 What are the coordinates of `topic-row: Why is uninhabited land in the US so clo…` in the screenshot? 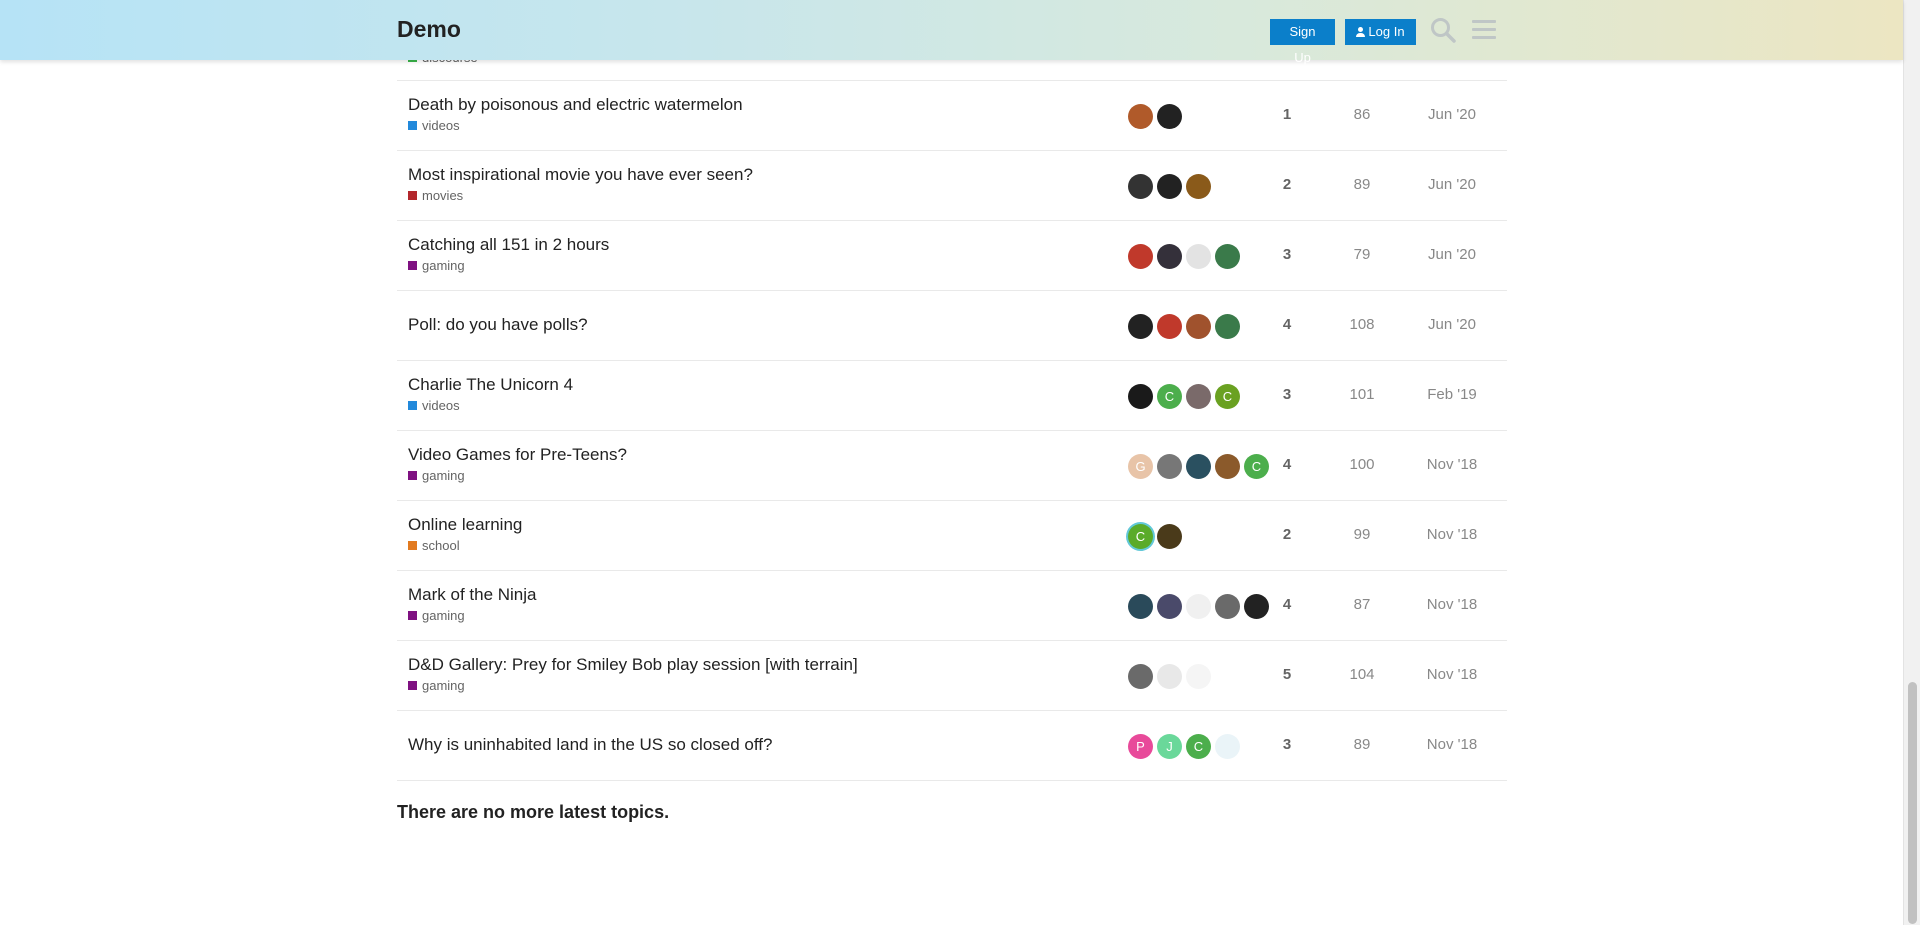 It's located at (952, 746).